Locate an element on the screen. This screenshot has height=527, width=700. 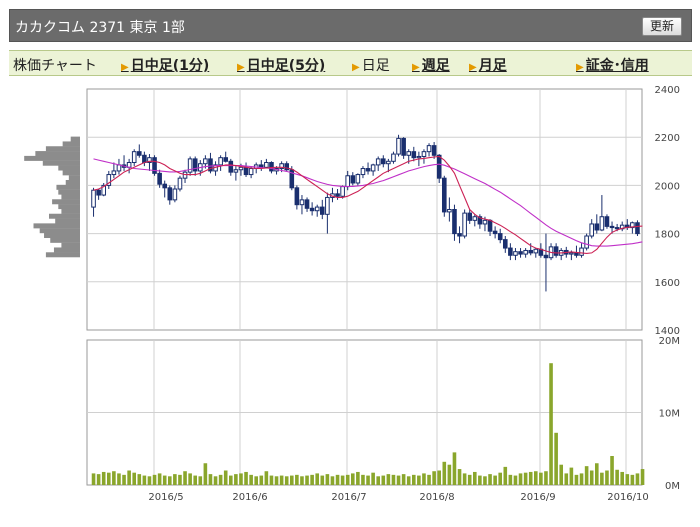
volume-tick-label: 10M is located at coordinates (669, 414).